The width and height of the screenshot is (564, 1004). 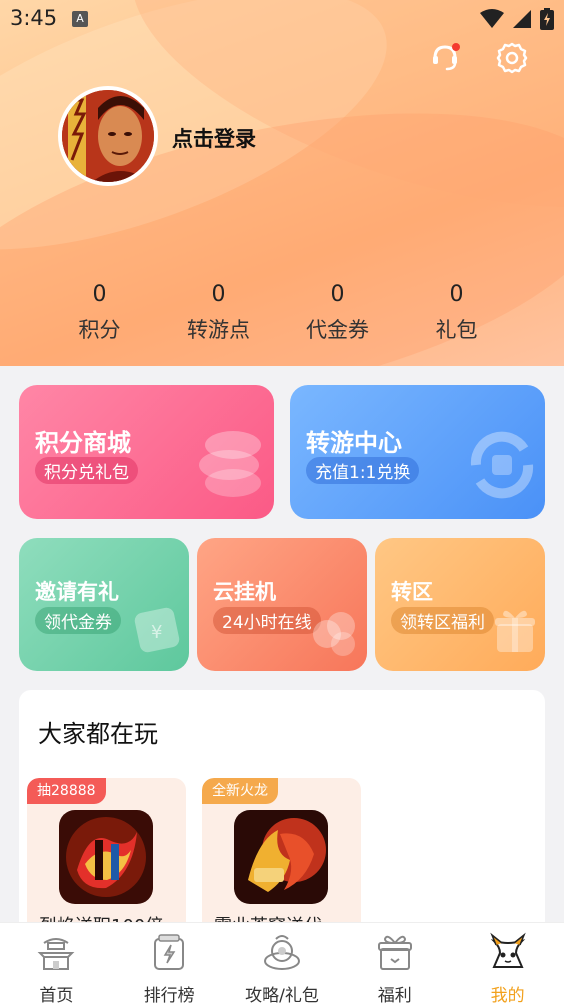 I want to click on settings-button, so click(x=512, y=57).